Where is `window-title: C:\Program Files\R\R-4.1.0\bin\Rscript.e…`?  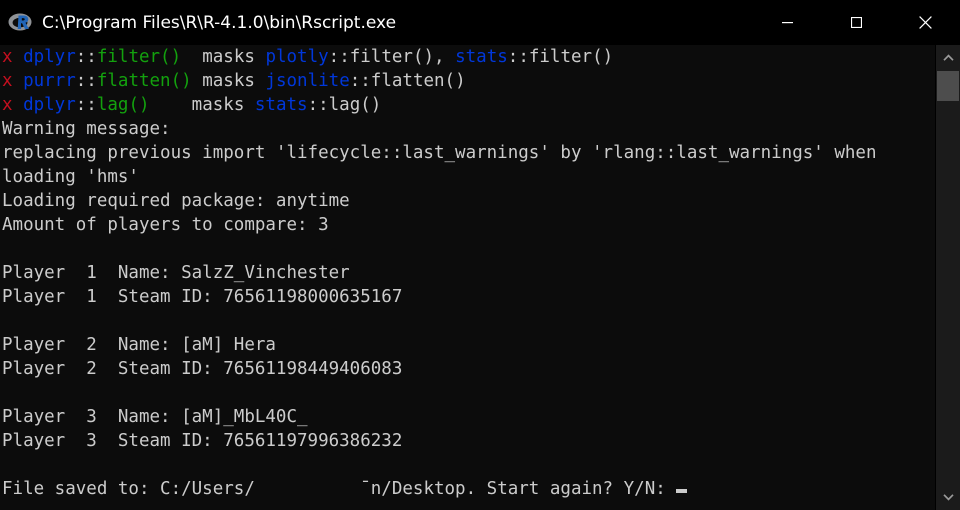 window-title: C:\Program Files\R\R-4.1.0\bin\Rscript.e… is located at coordinates (219, 22).